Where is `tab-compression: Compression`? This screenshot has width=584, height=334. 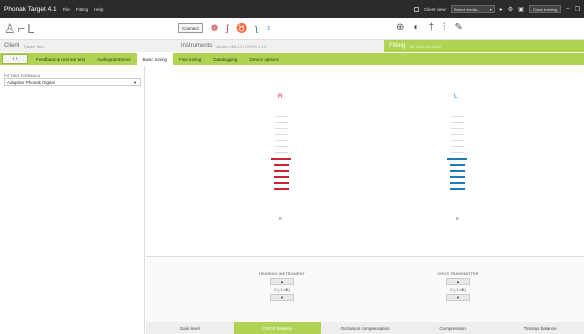
tab-compression: Compression is located at coordinates (453, 328).